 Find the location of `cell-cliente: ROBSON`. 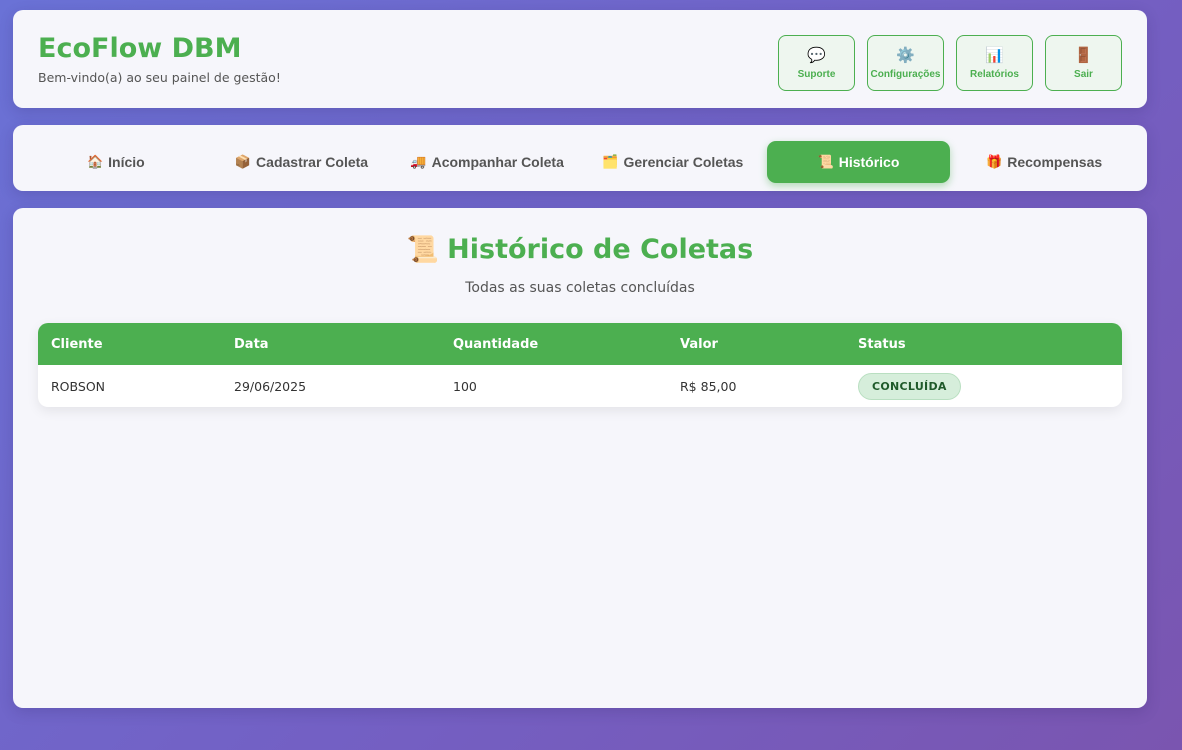

cell-cliente: ROBSON is located at coordinates (78, 386).